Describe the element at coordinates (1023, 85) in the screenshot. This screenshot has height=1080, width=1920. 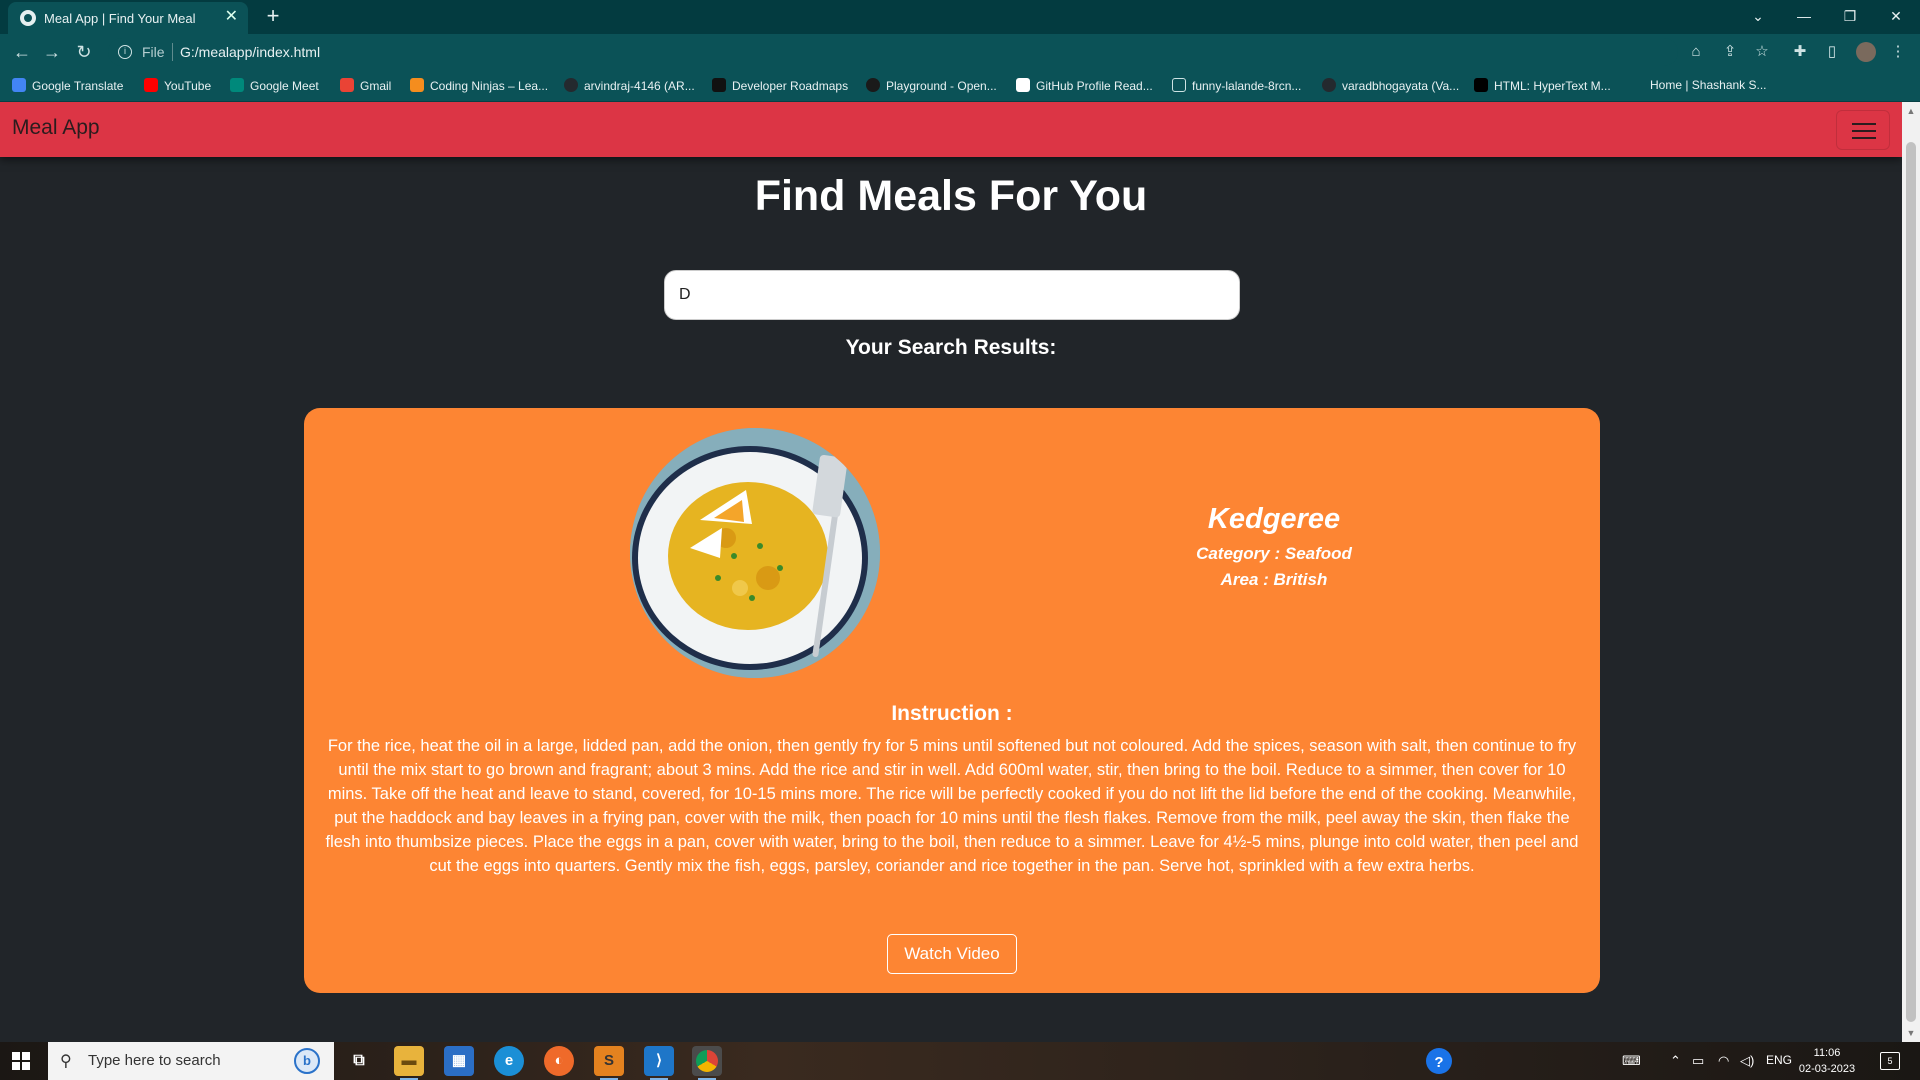
I see `readme-icon` at that location.